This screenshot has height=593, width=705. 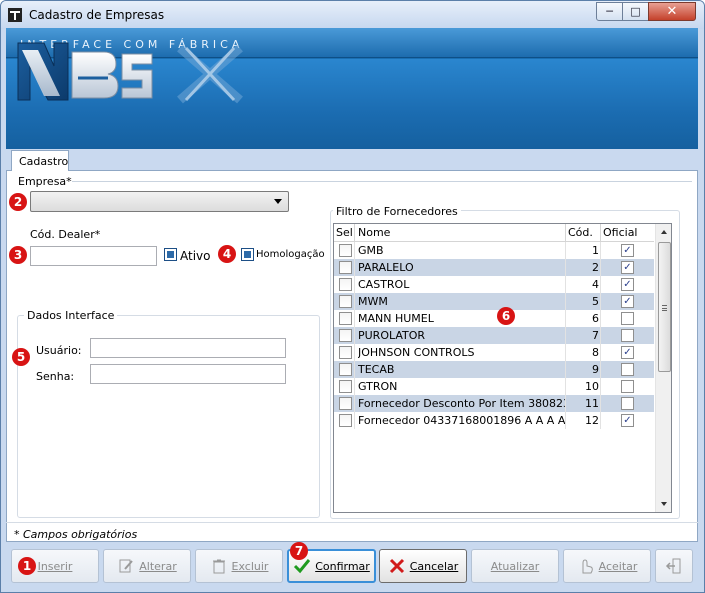 What do you see at coordinates (587, 566) in the screenshot?
I see `hand-pointer-icon` at bounding box center [587, 566].